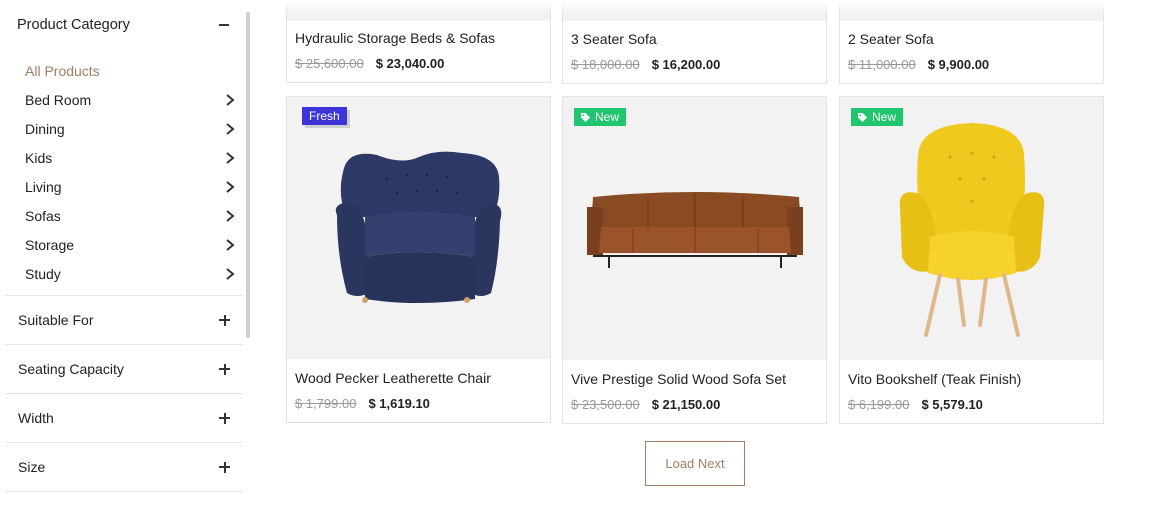  I want to click on product-prices: $ 1,799.00 $ 1,619.10, so click(362, 403).